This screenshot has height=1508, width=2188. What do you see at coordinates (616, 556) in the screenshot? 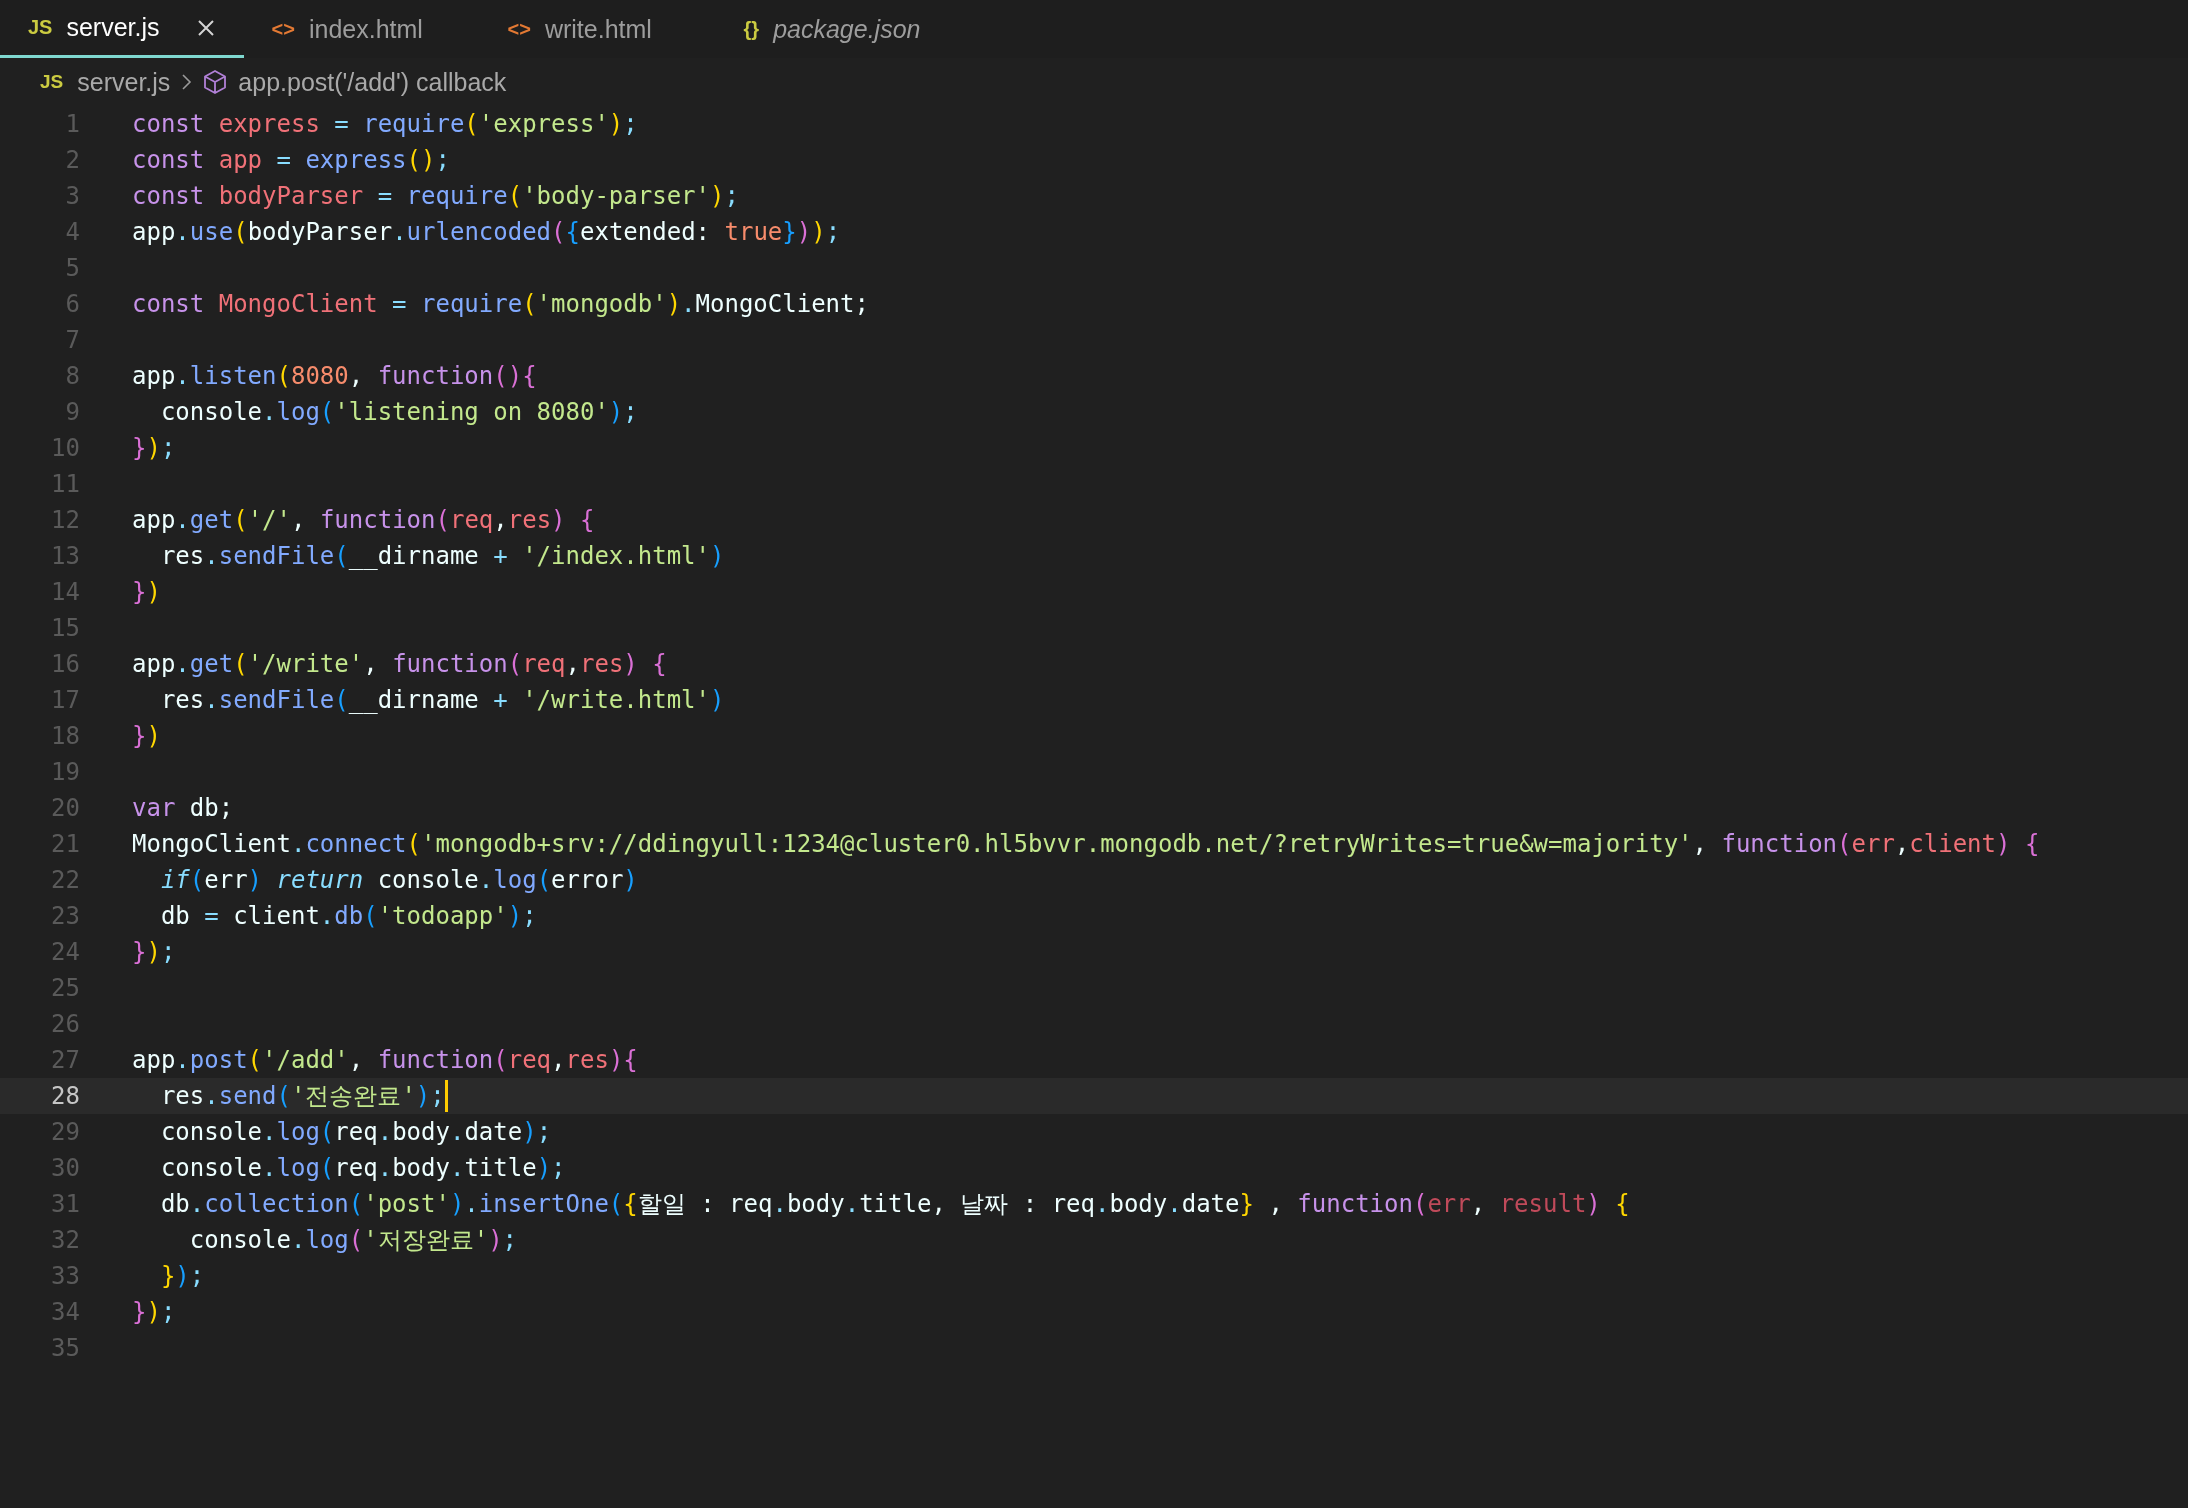
I see `code-token: '/index.html'` at bounding box center [616, 556].